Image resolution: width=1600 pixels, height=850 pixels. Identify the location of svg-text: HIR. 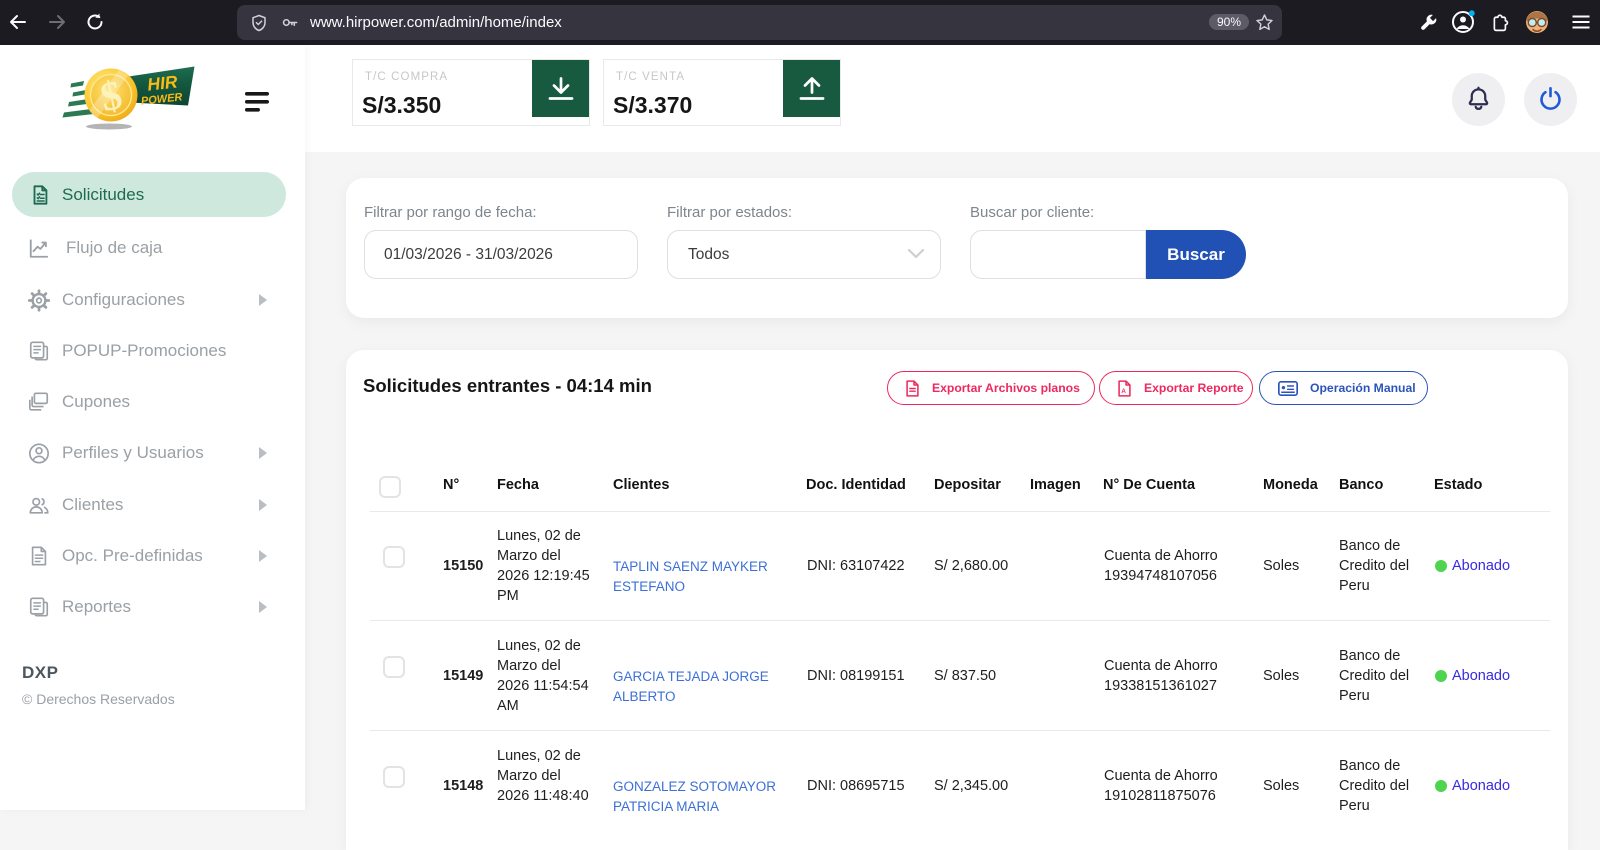
(162, 82).